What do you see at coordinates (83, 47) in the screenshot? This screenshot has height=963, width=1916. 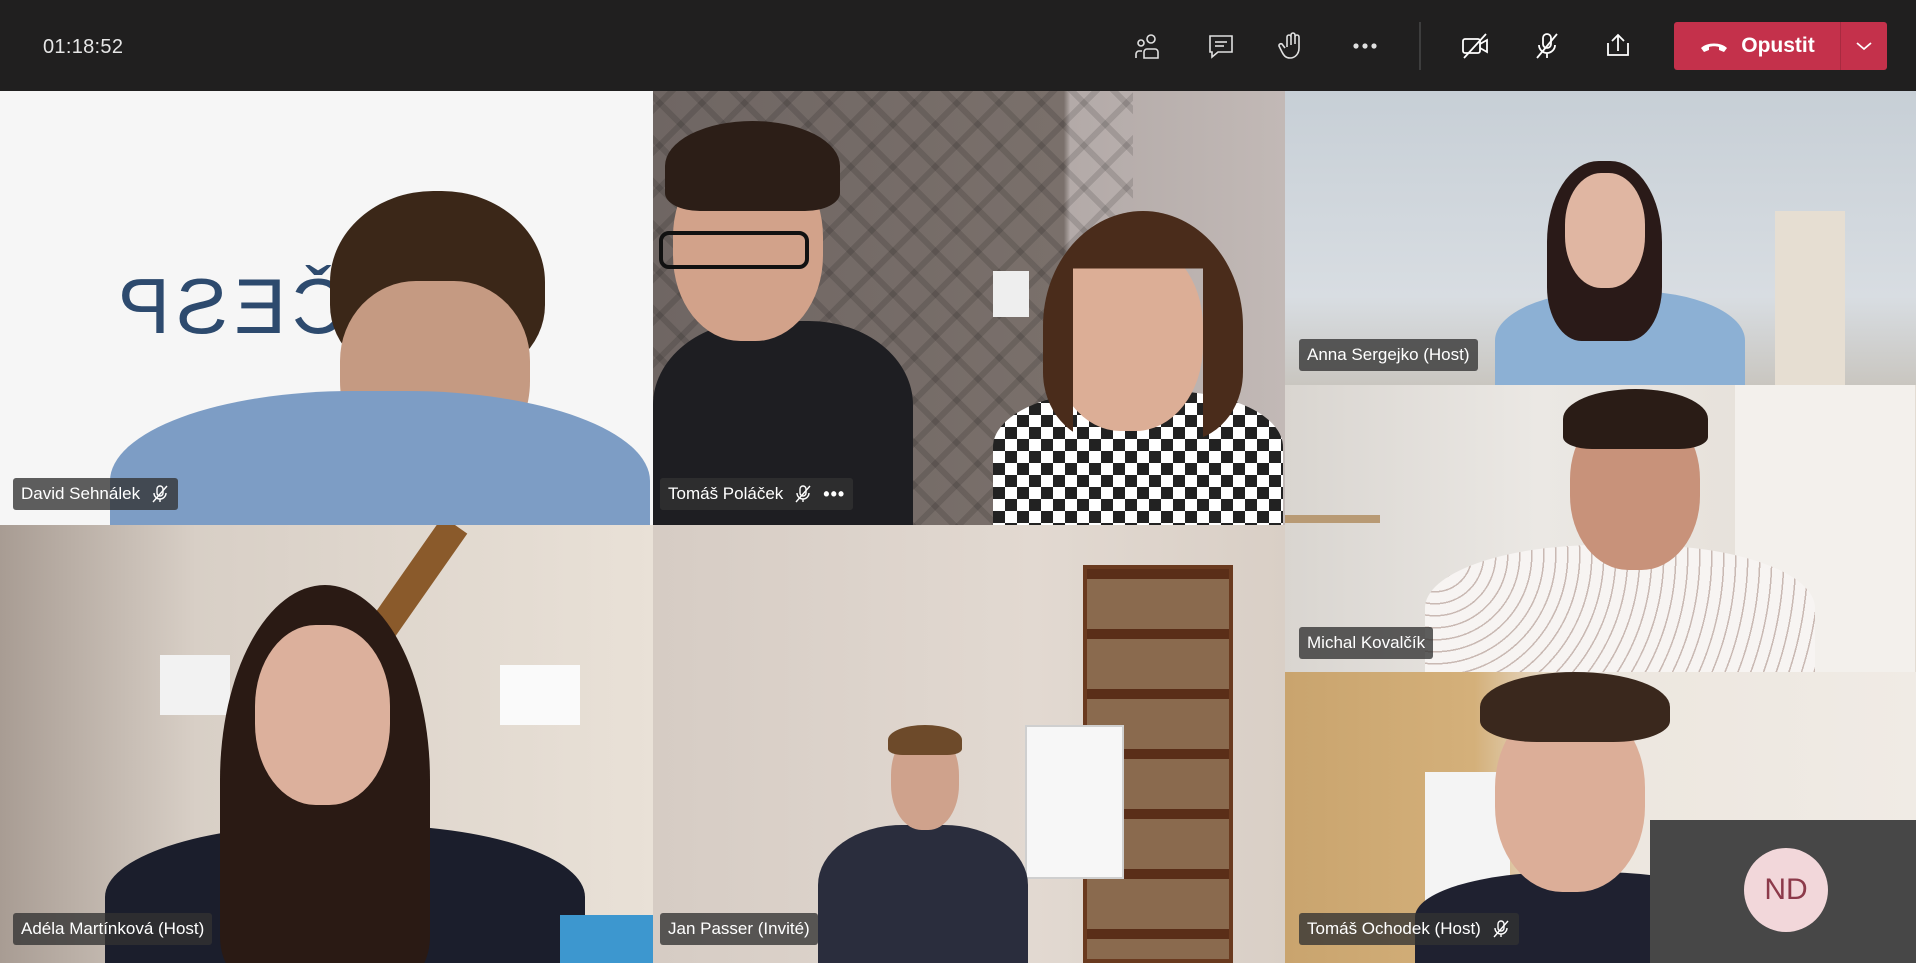 I see `meeting-timer: 01:18:52` at bounding box center [83, 47].